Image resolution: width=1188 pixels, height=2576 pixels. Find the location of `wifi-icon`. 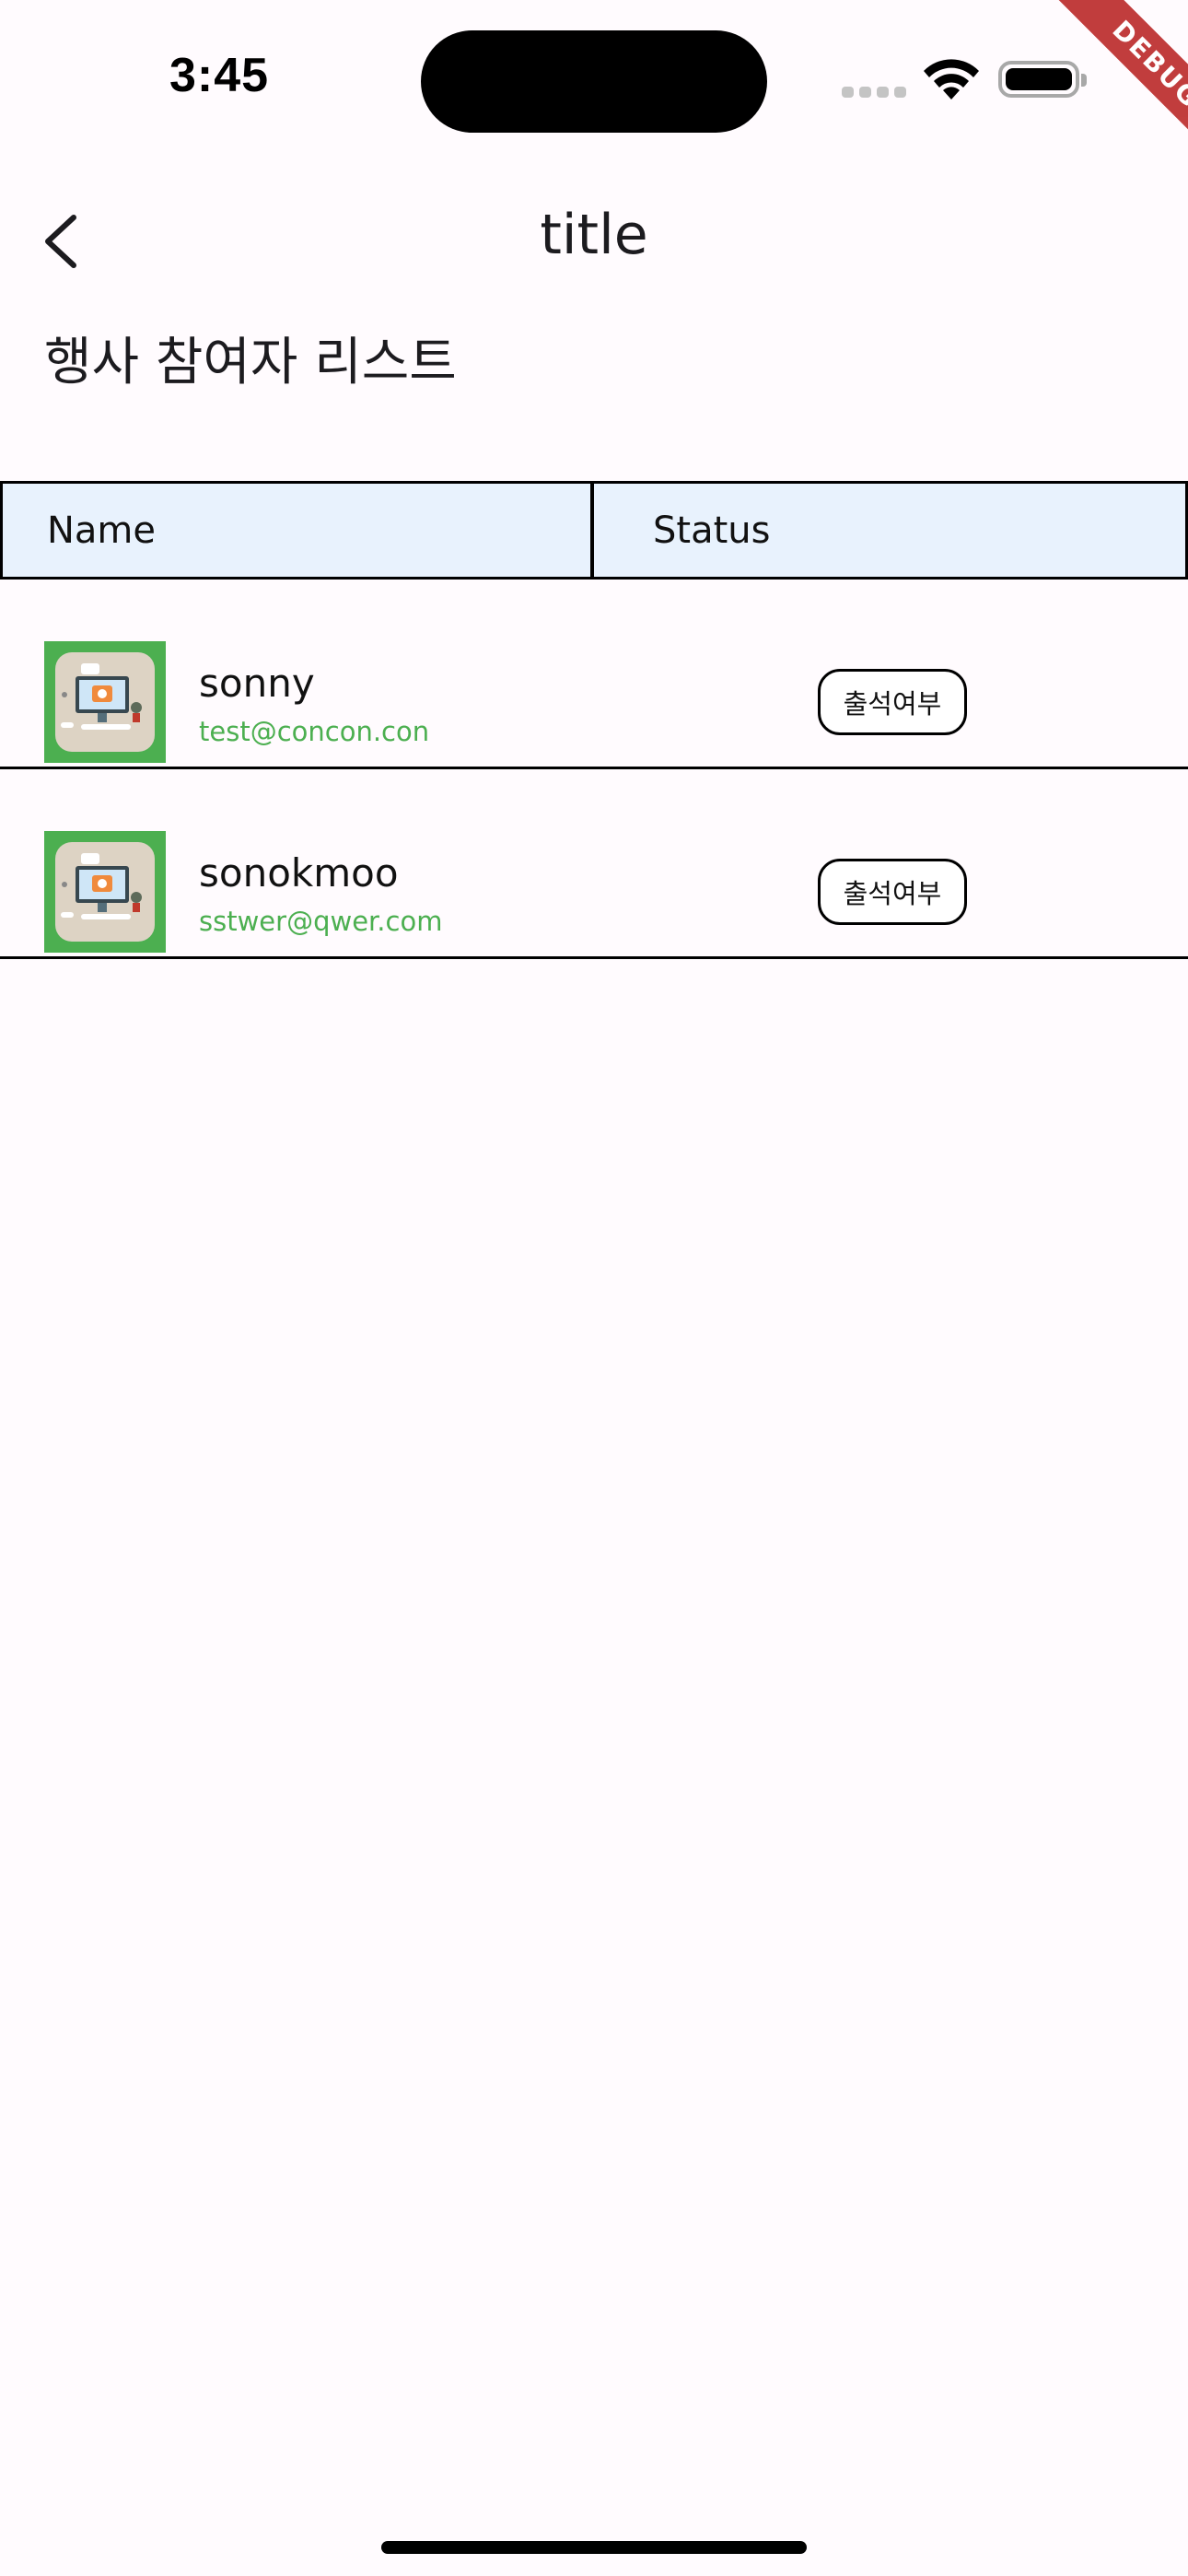

wifi-icon is located at coordinates (951, 79).